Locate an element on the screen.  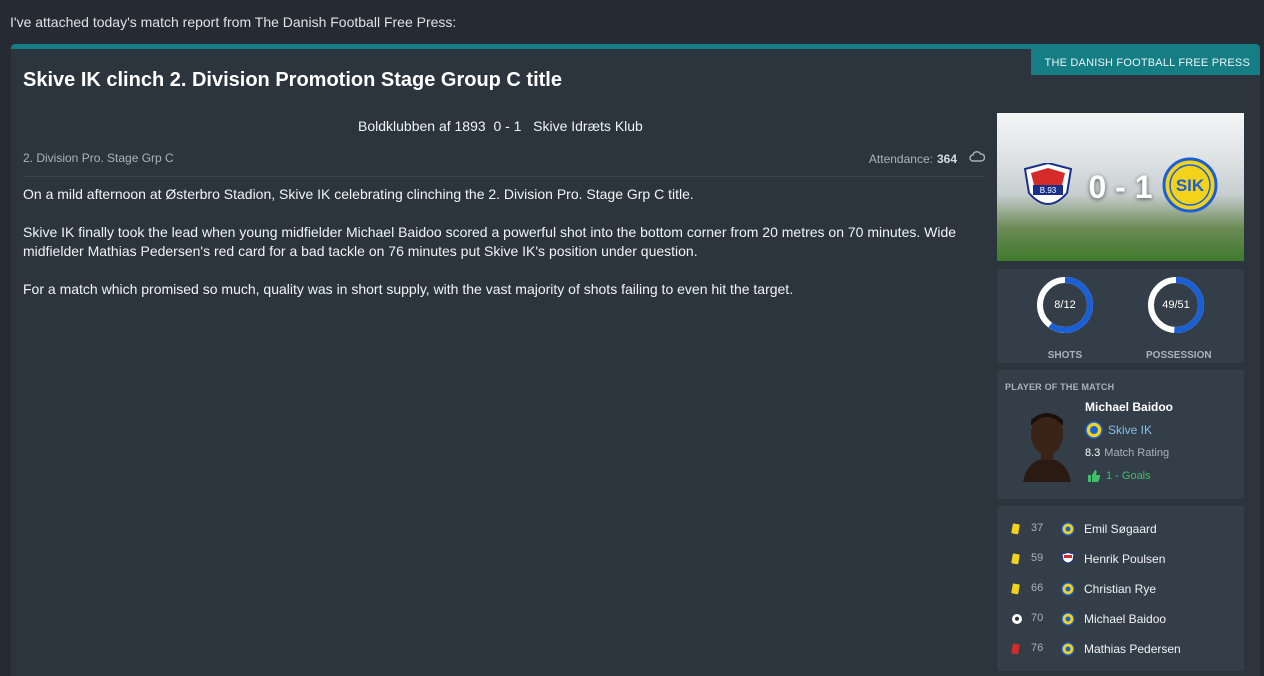
potm-rating: 8.3 Match Rating is located at coordinates (1127, 453).